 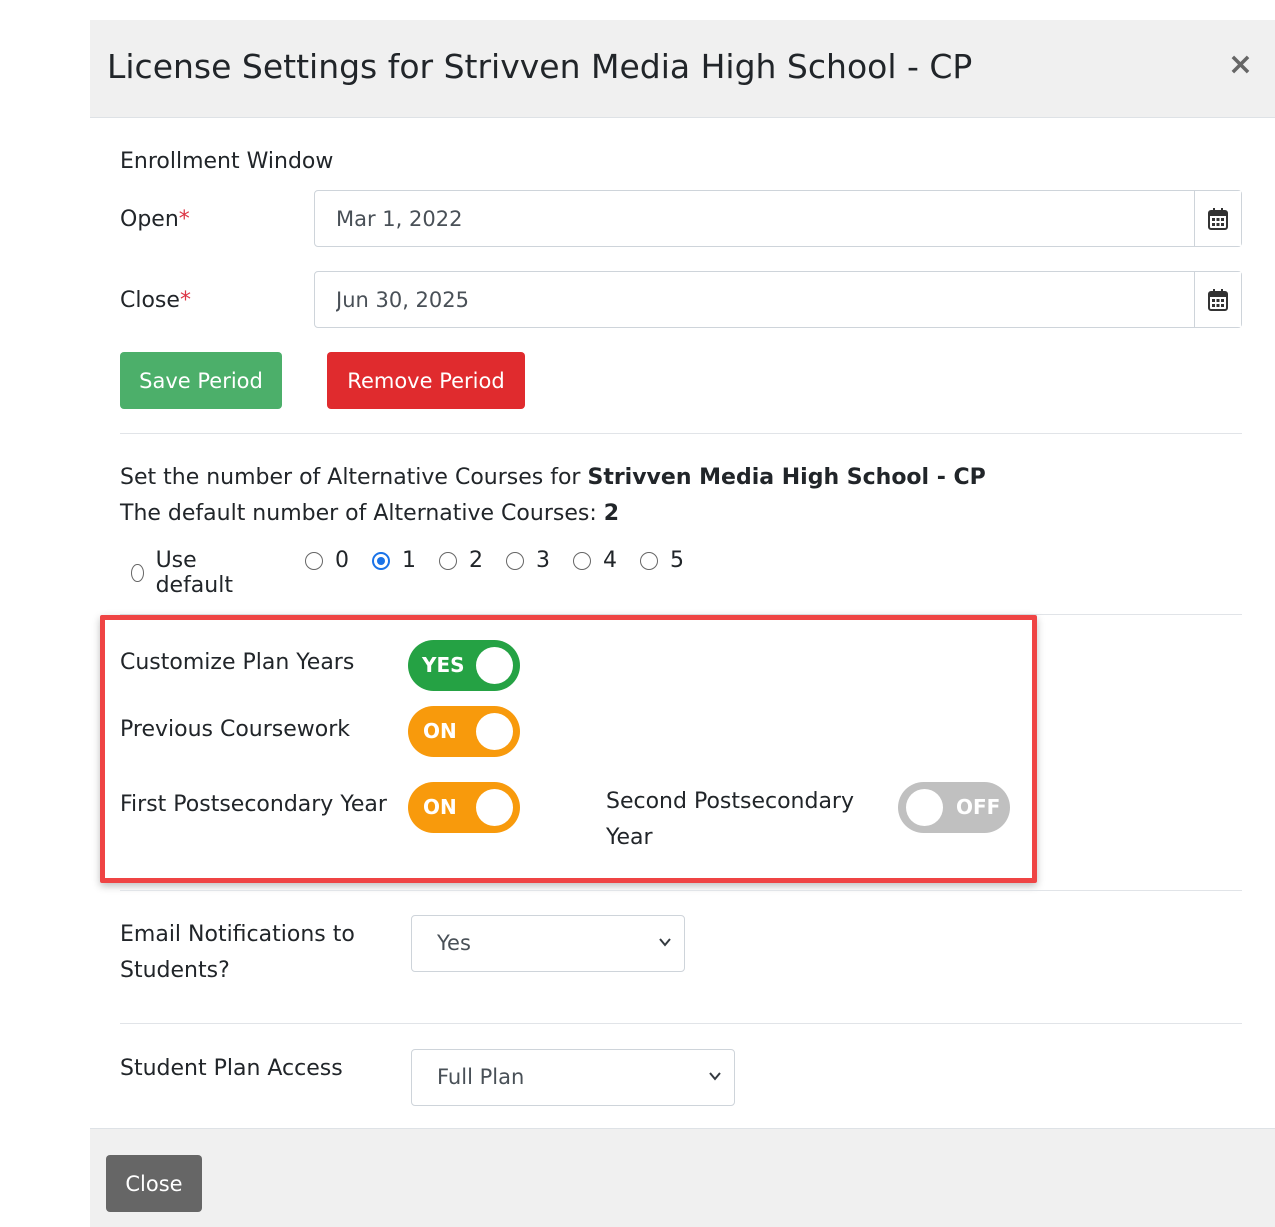 I want to click on alternatives-default-value: 2, so click(x=611, y=513).